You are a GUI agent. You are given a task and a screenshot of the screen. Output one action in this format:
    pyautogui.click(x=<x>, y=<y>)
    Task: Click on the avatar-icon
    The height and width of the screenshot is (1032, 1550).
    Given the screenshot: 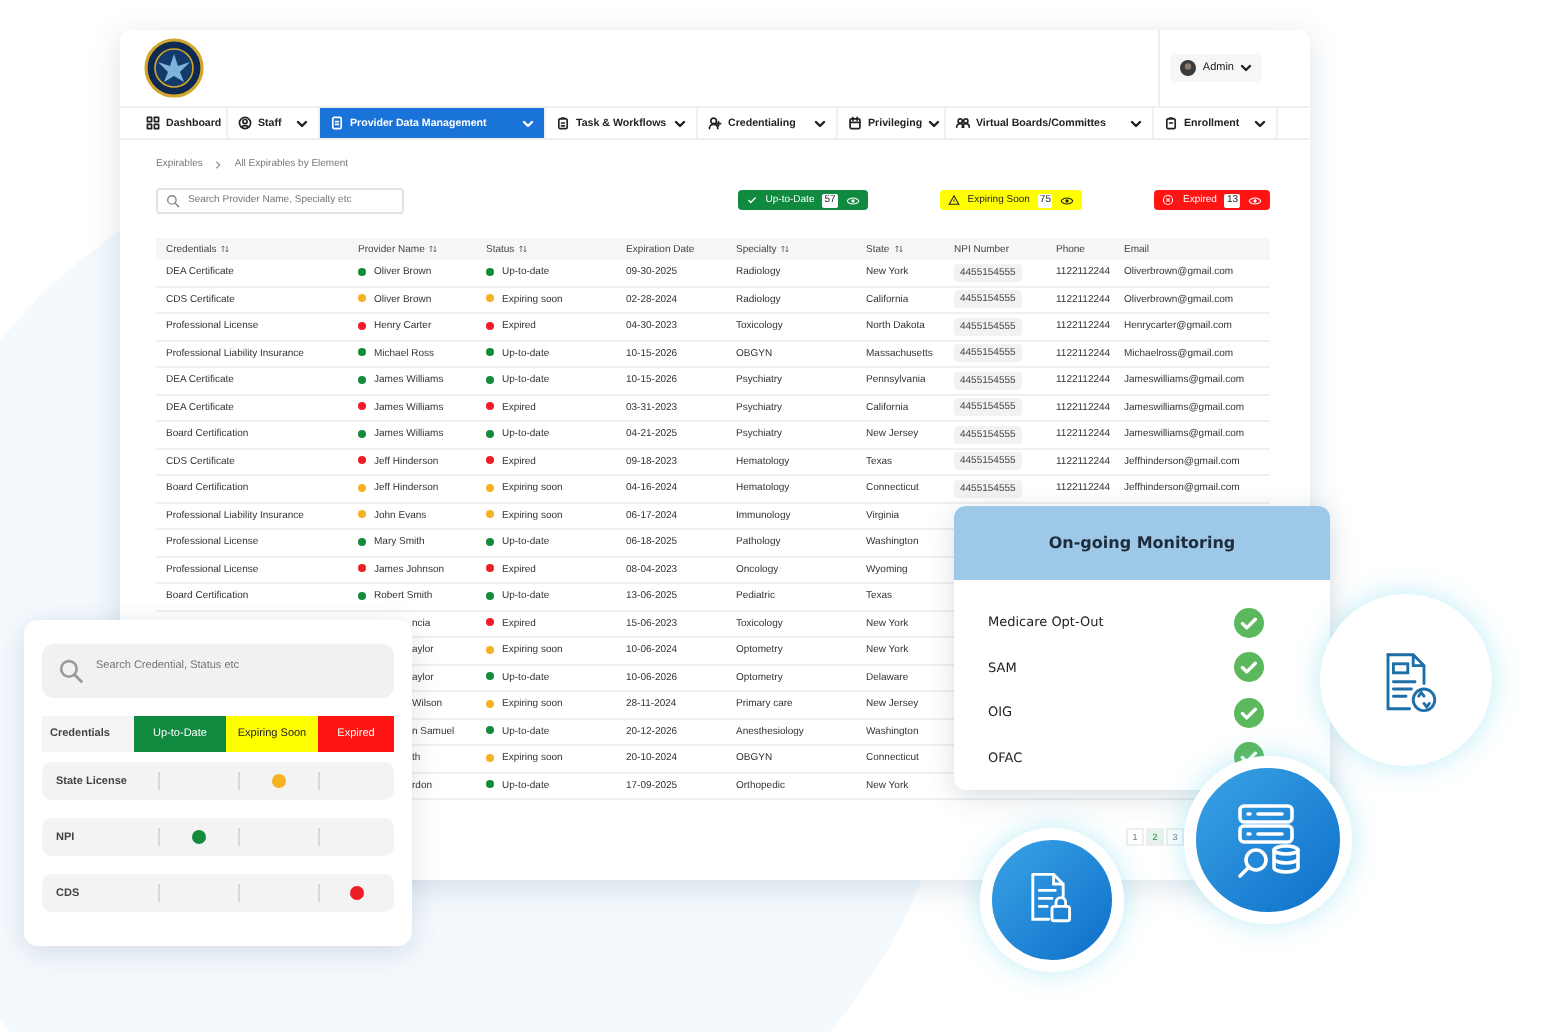 What is the action you would take?
    pyautogui.click(x=1188, y=68)
    